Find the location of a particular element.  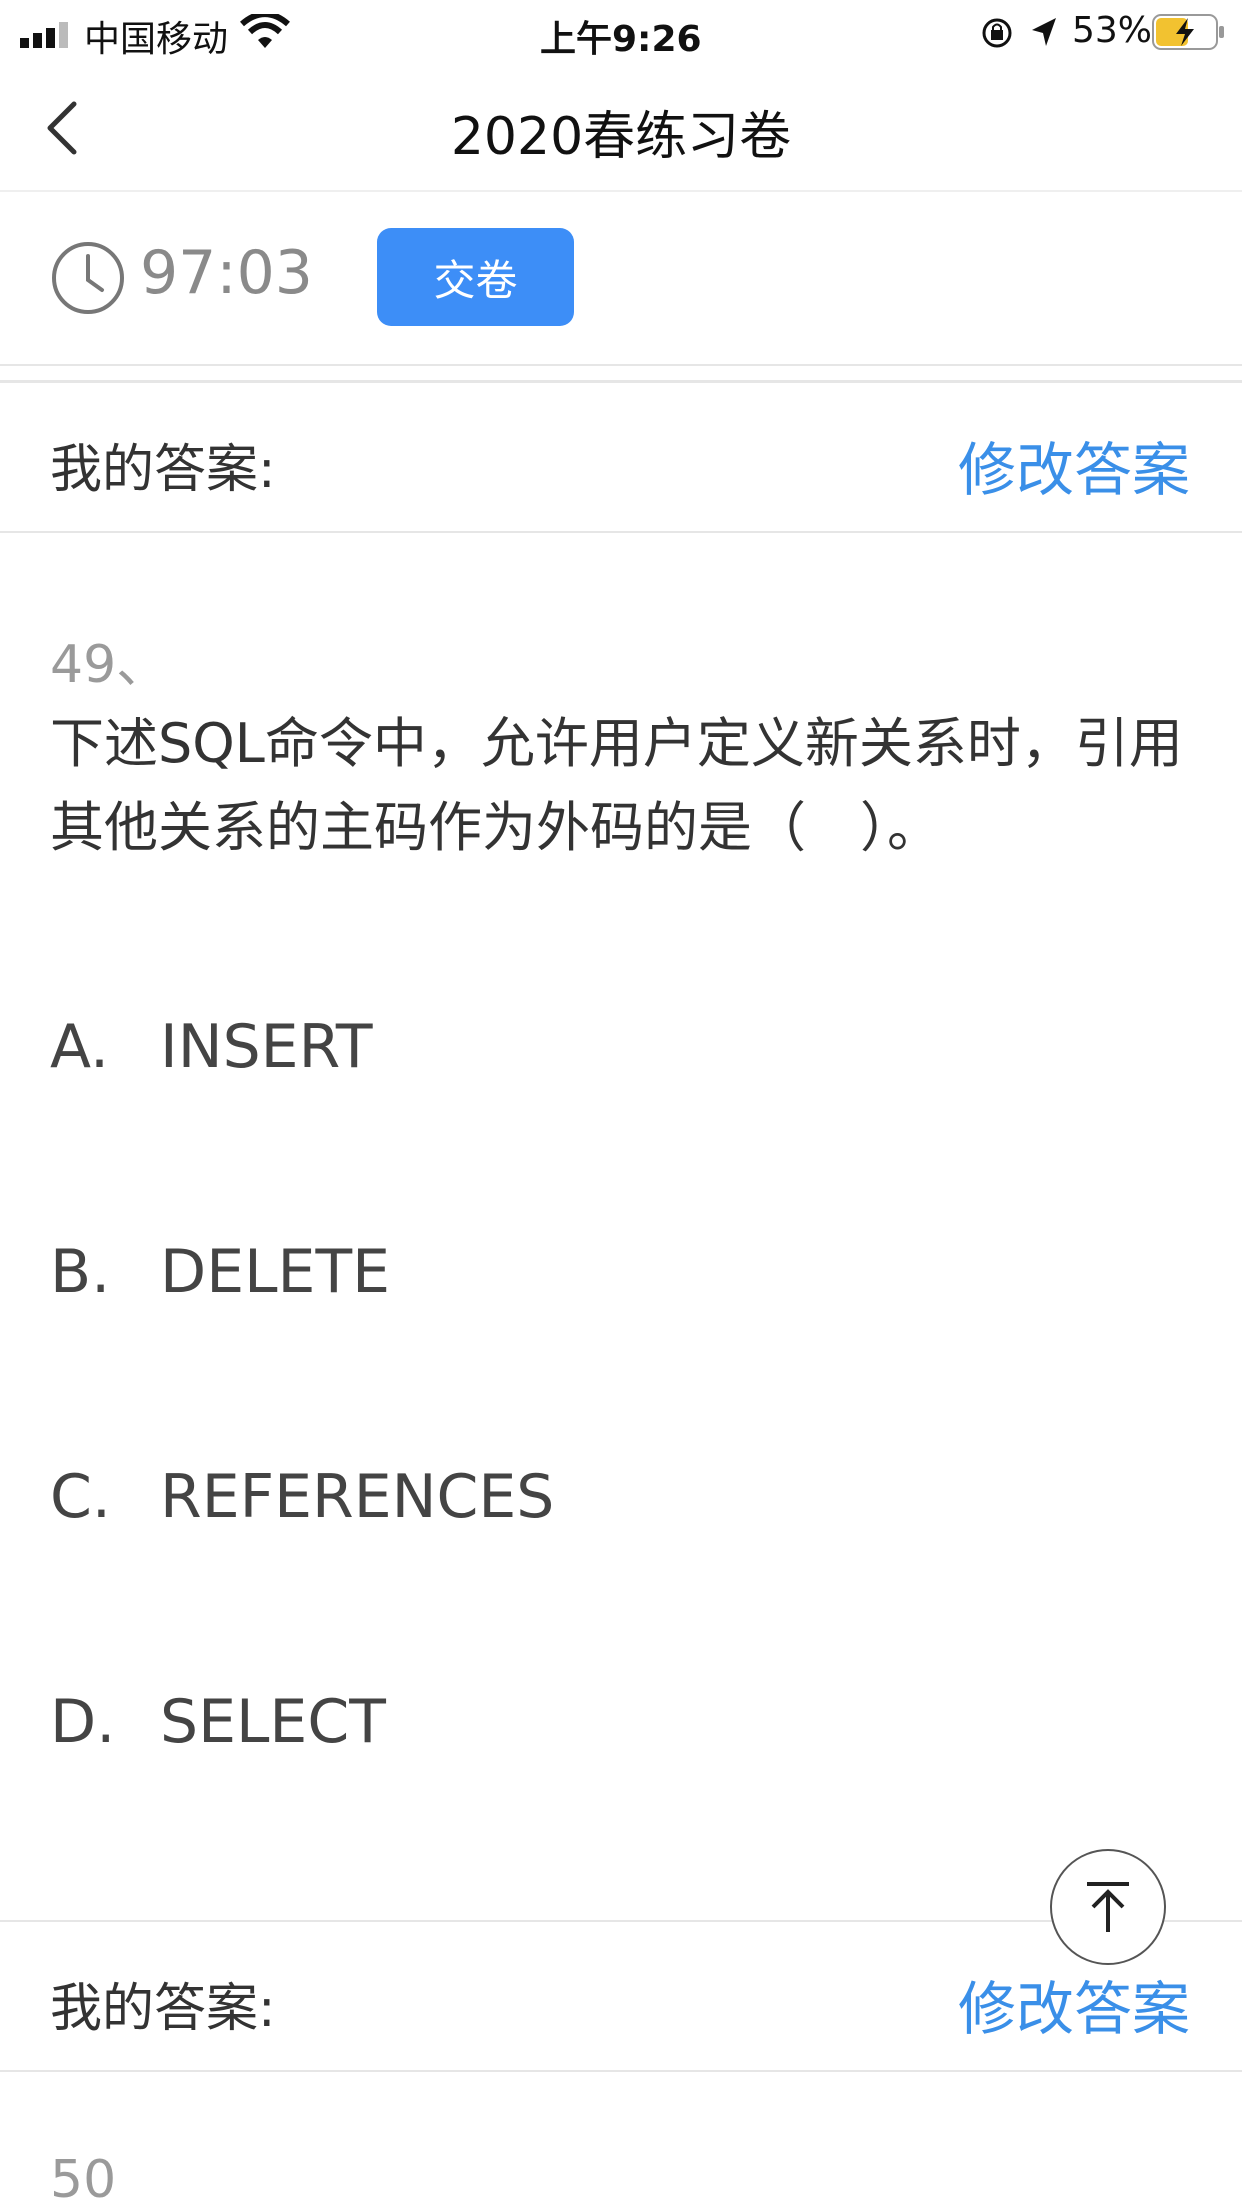

battery-percent: 53% is located at coordinates (1112, 30).